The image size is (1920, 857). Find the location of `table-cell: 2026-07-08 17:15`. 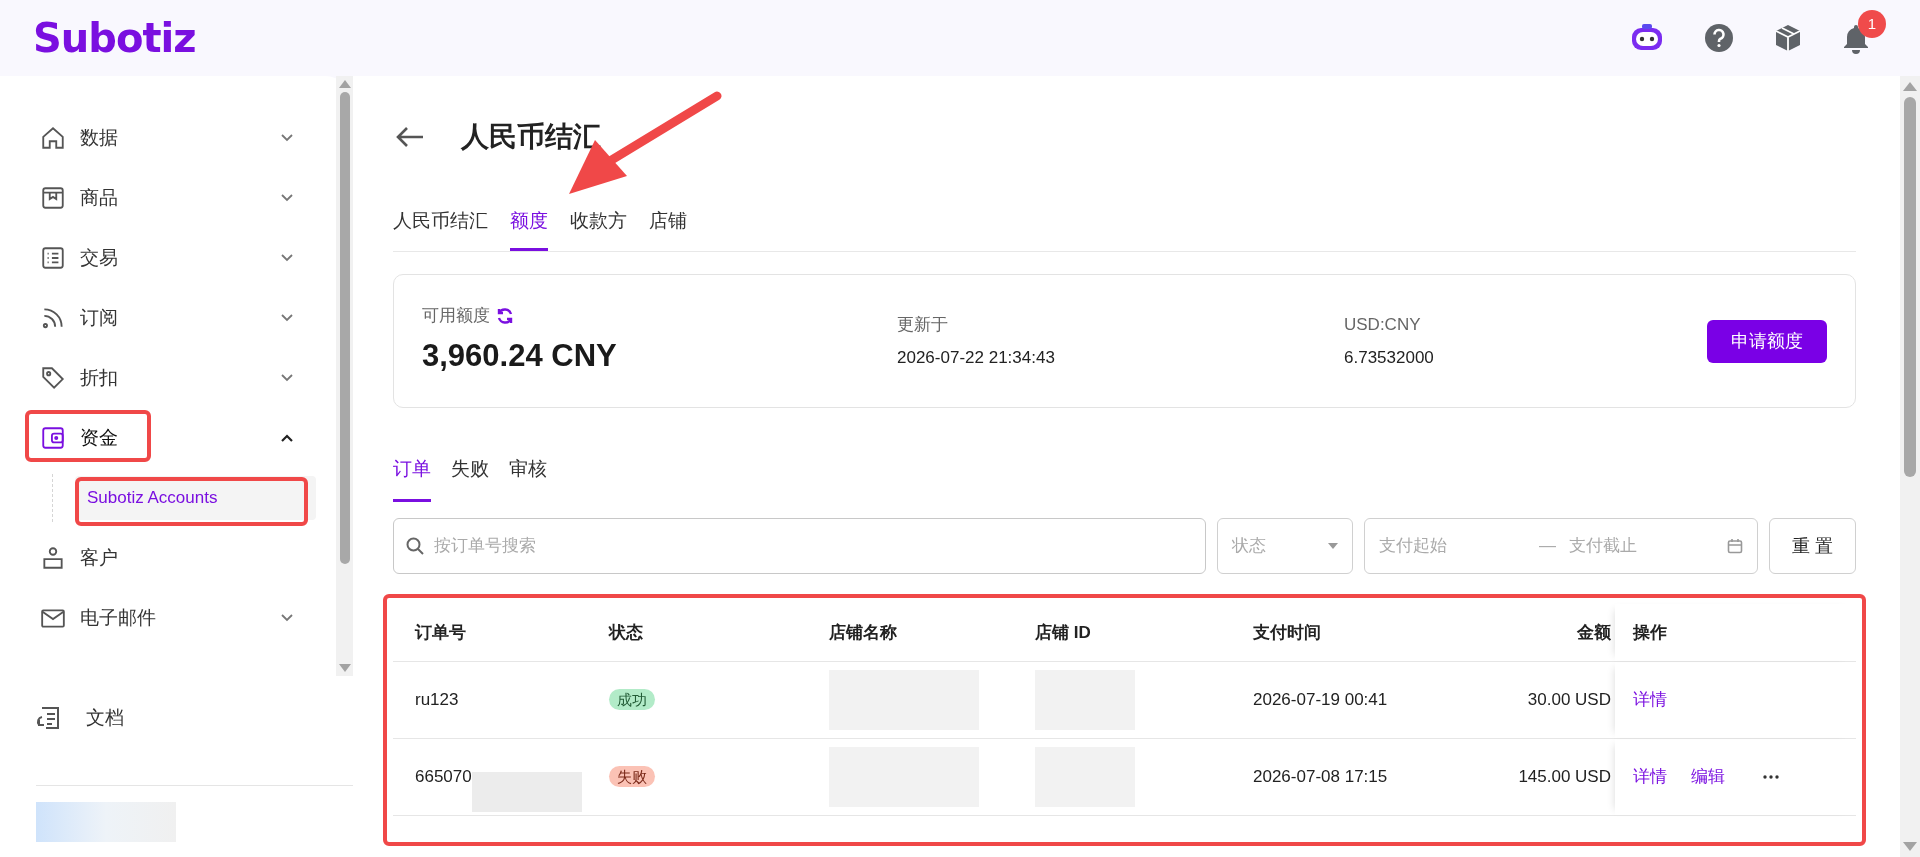

table-cell: 2026-07-08 17:15 is located at coordinates (1320, 777).